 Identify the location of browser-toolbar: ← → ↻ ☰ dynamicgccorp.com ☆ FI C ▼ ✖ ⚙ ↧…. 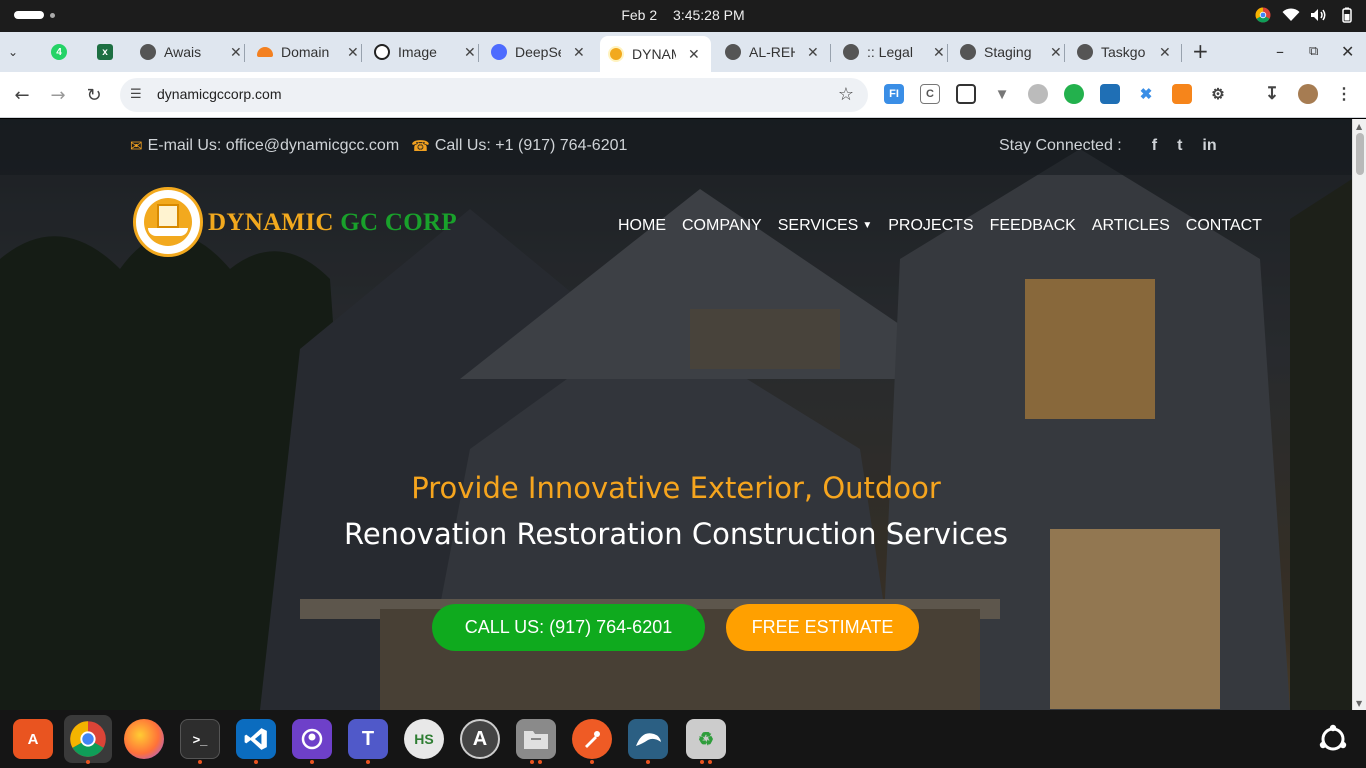
(683, 95).